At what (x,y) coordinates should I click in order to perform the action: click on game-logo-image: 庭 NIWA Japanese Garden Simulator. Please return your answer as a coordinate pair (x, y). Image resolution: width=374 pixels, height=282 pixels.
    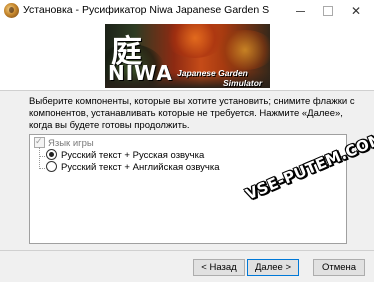
    Looking at the image, I should click on (187, 56).